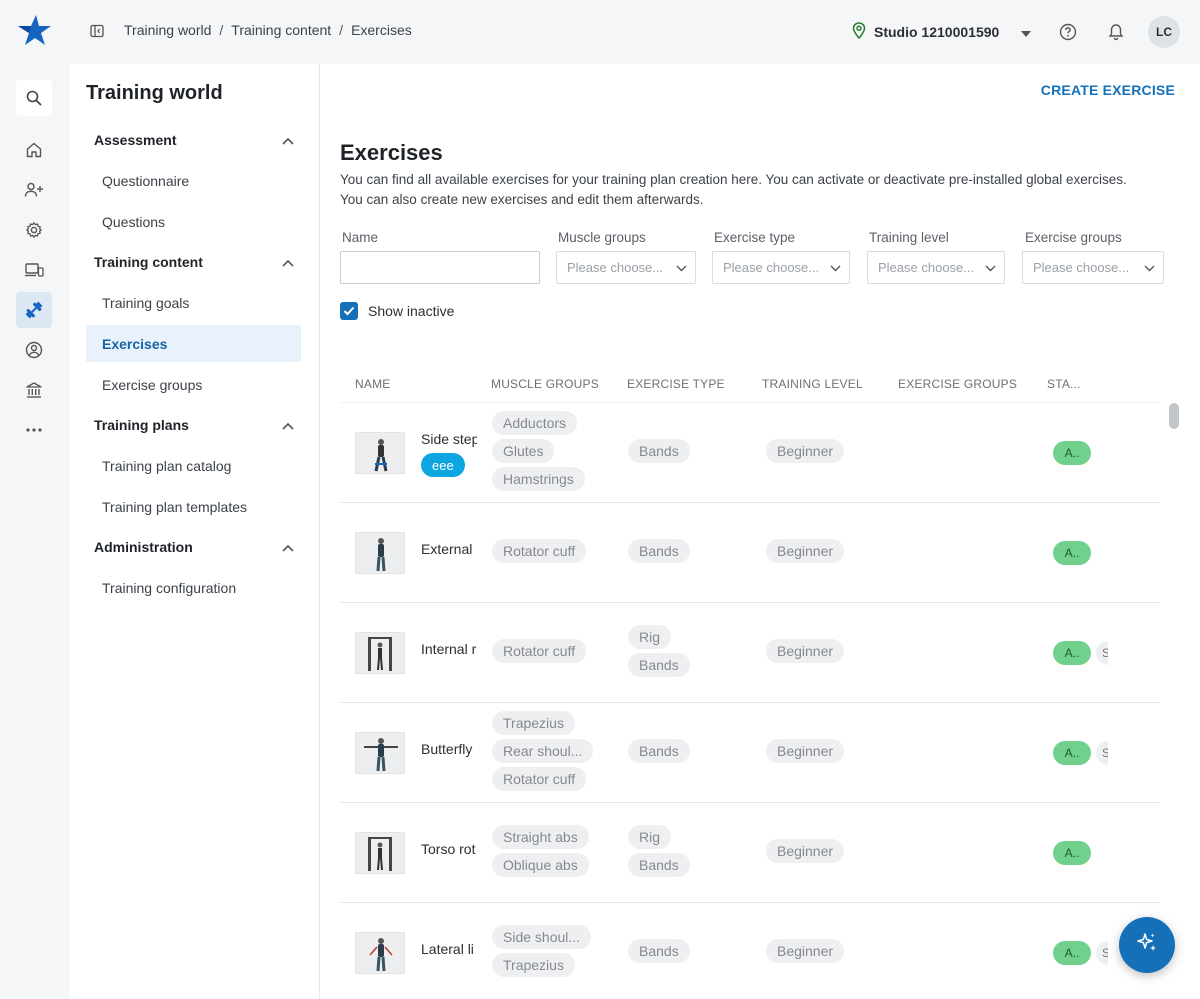 Image resolution: width=1200 pixels, height=999 pixels. What do you see at coordinates (193, 465) in the screenshot?
I see `sidebar-item-training-plan-catalog: Training plan catalog` at bounding box center [193, 465].